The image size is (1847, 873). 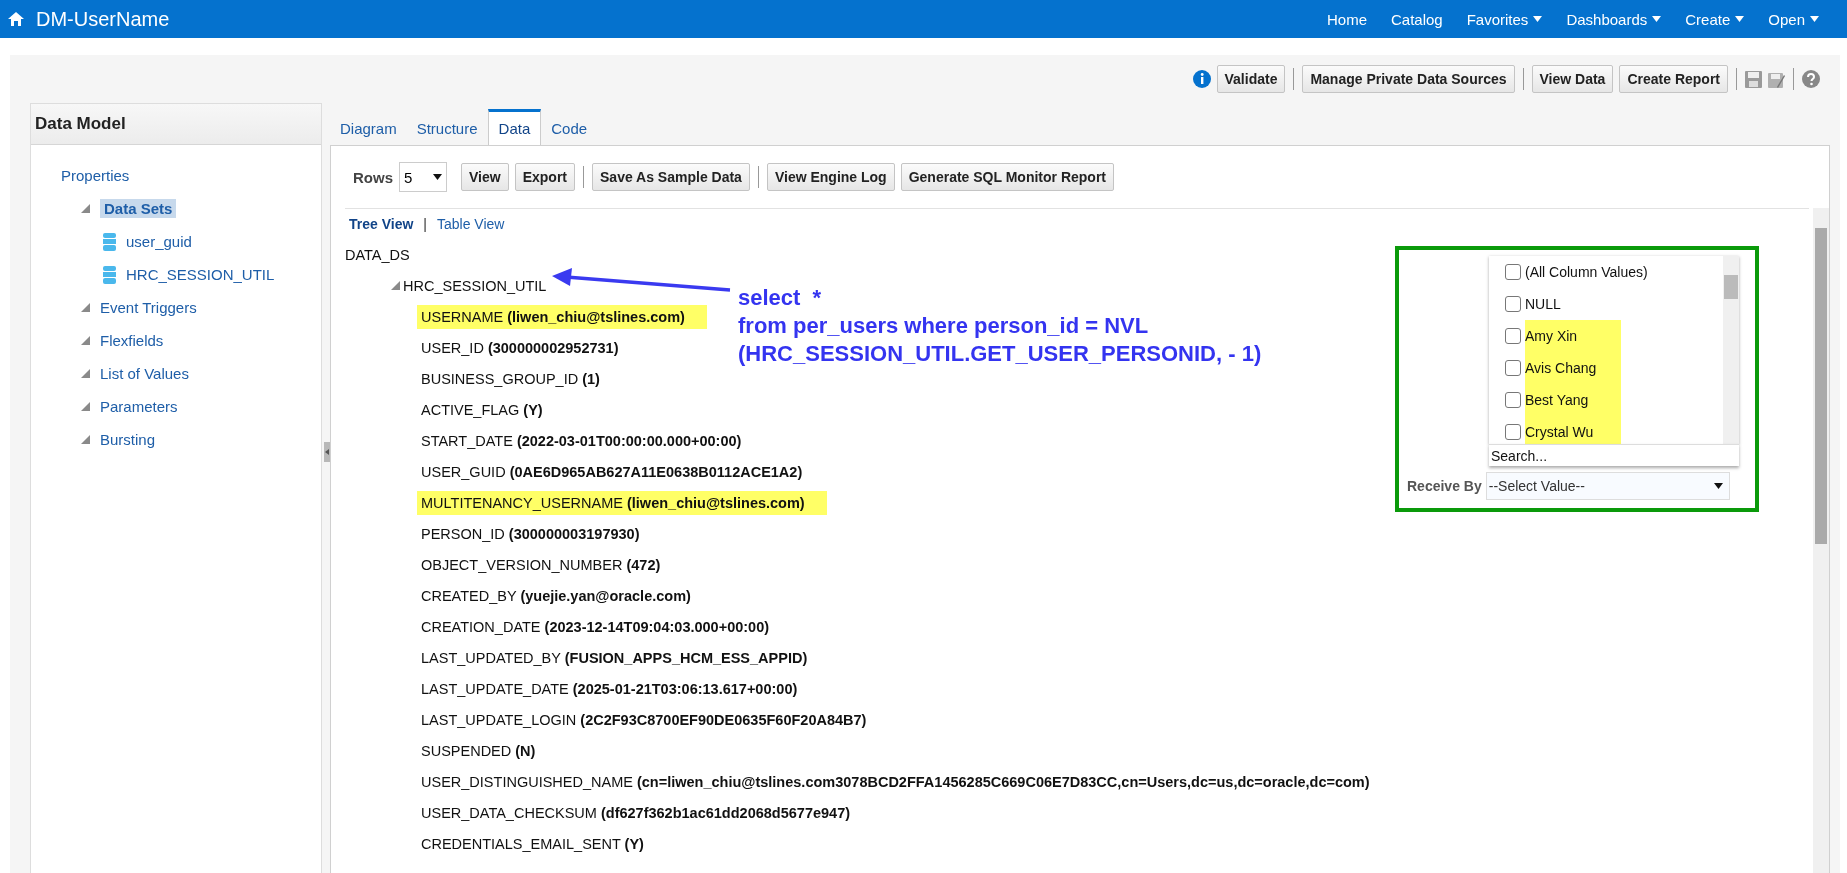 I want to click on scrollbar, so click(x=1821, y=540).